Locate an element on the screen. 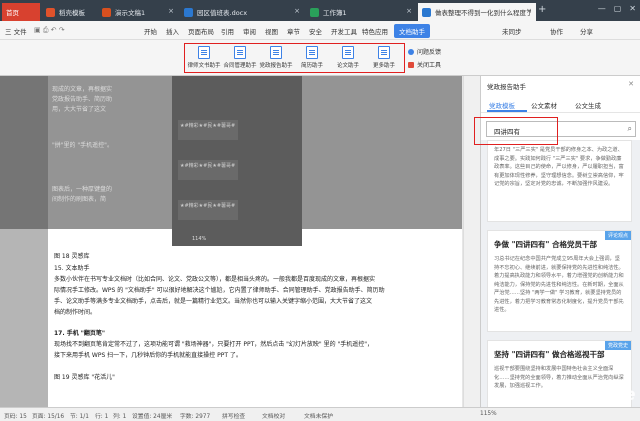 This screenshot has width=640, height=421. tab-presentation: 演示文稿1 × is located at coordinates (138, 12).